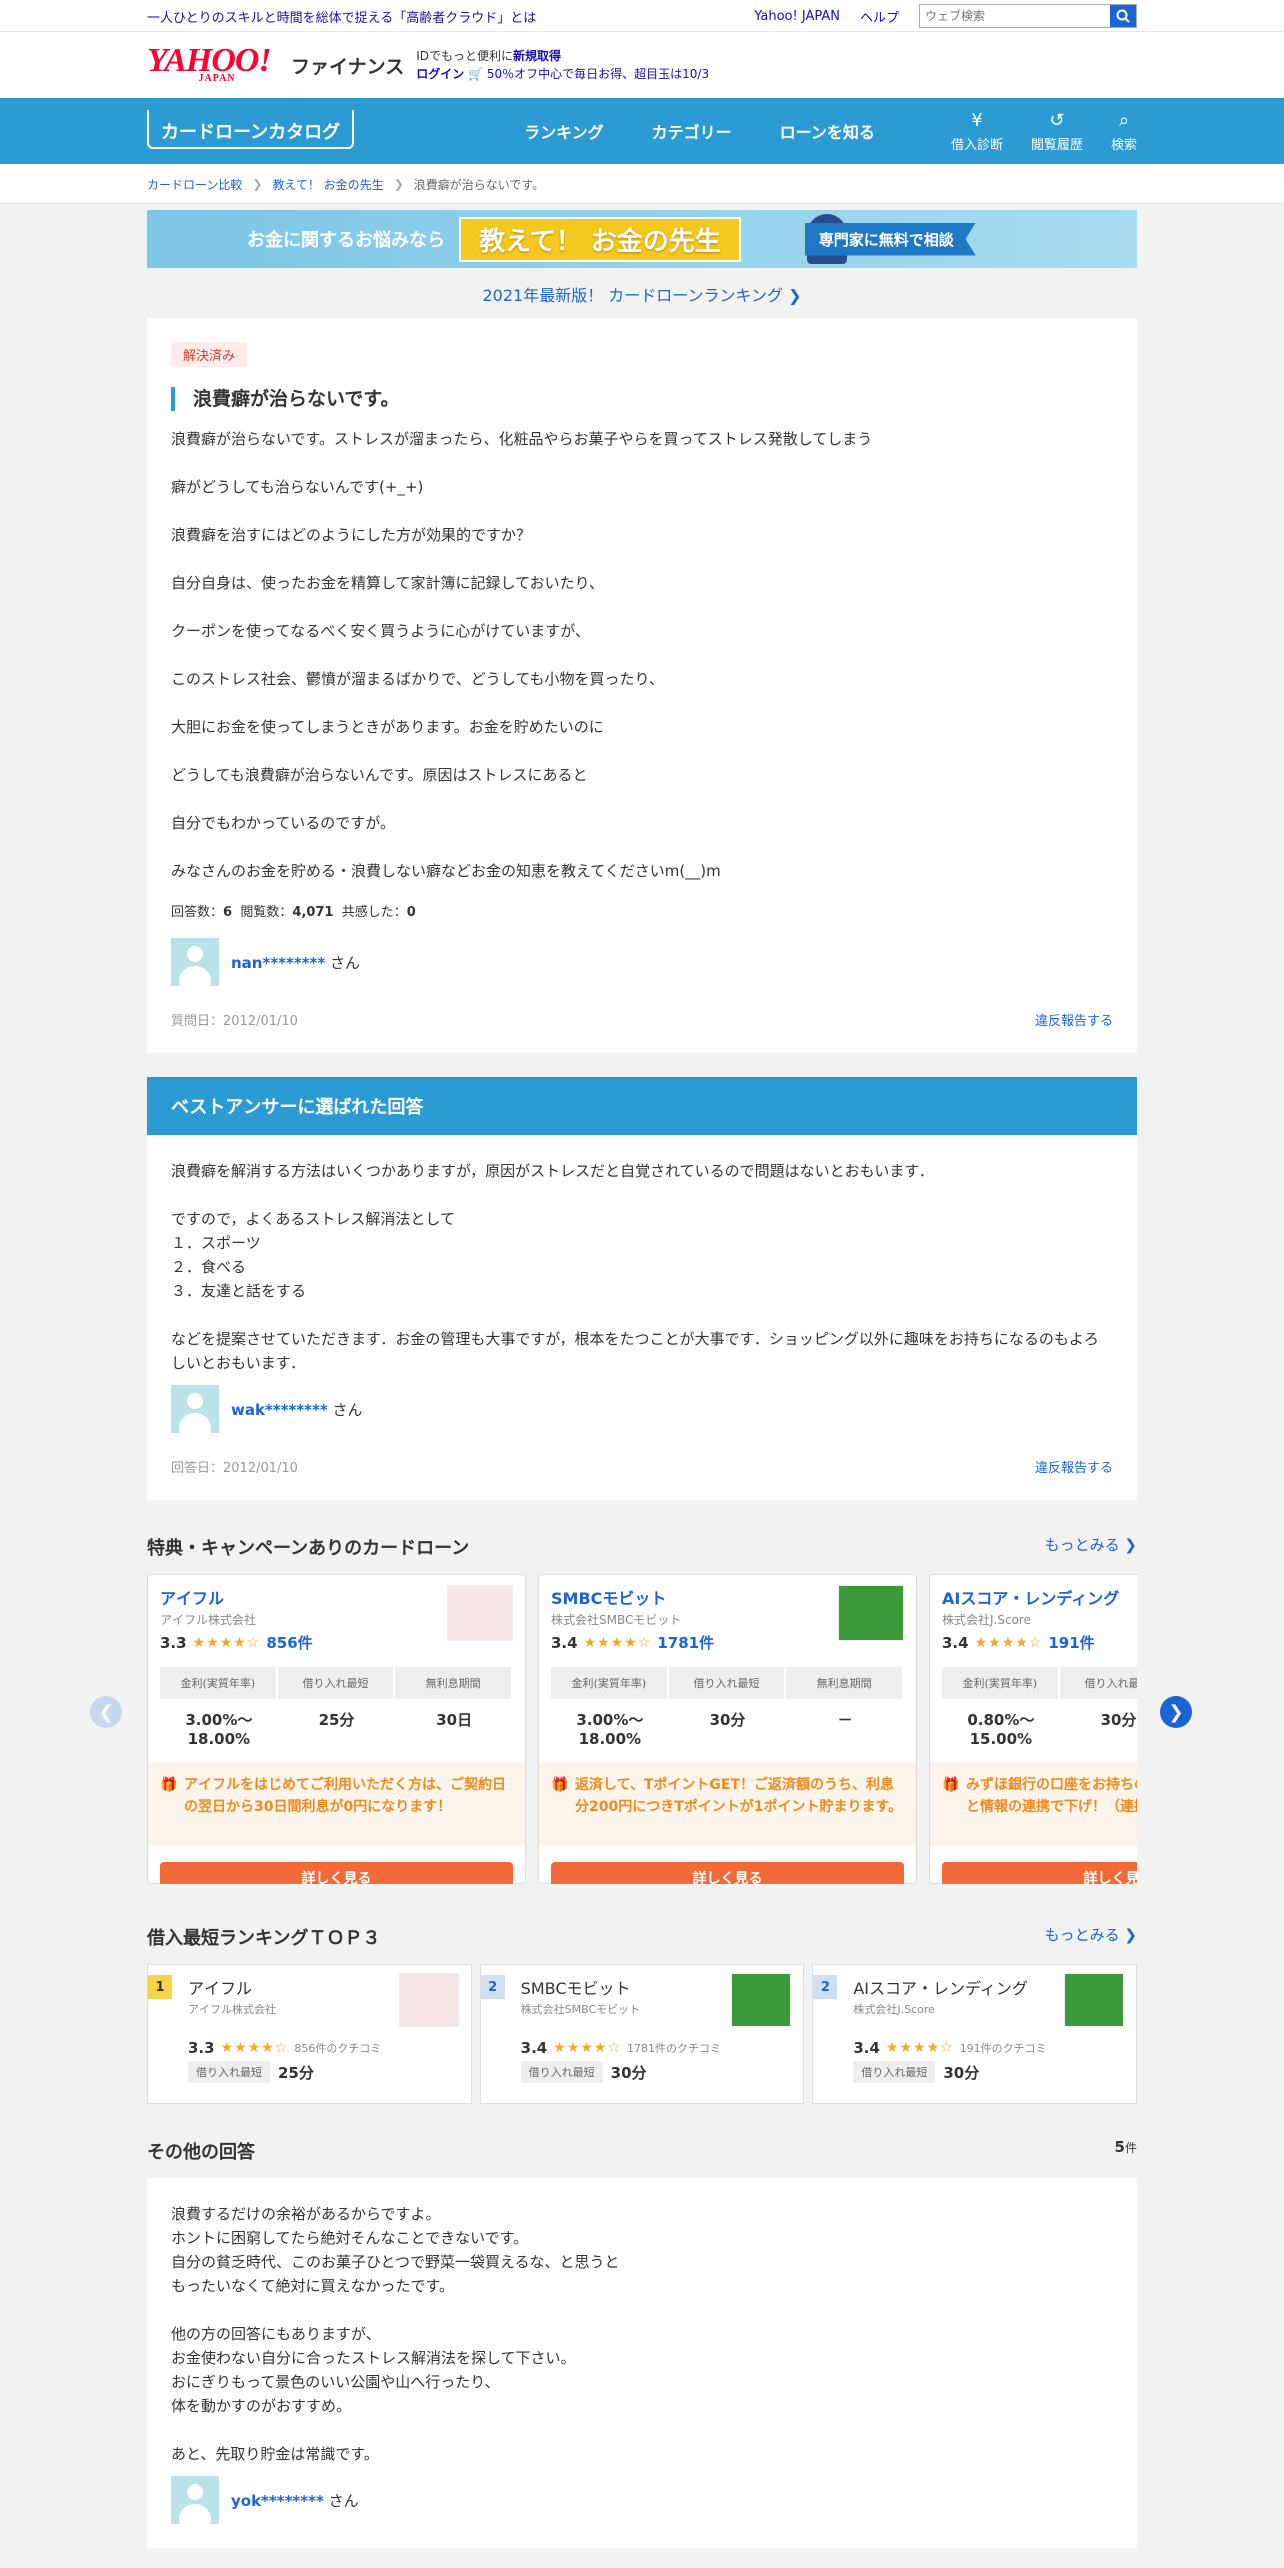 The image size is (1284, 2568). I want to click on answer-line: ２．食べる, so click(209, 1267).